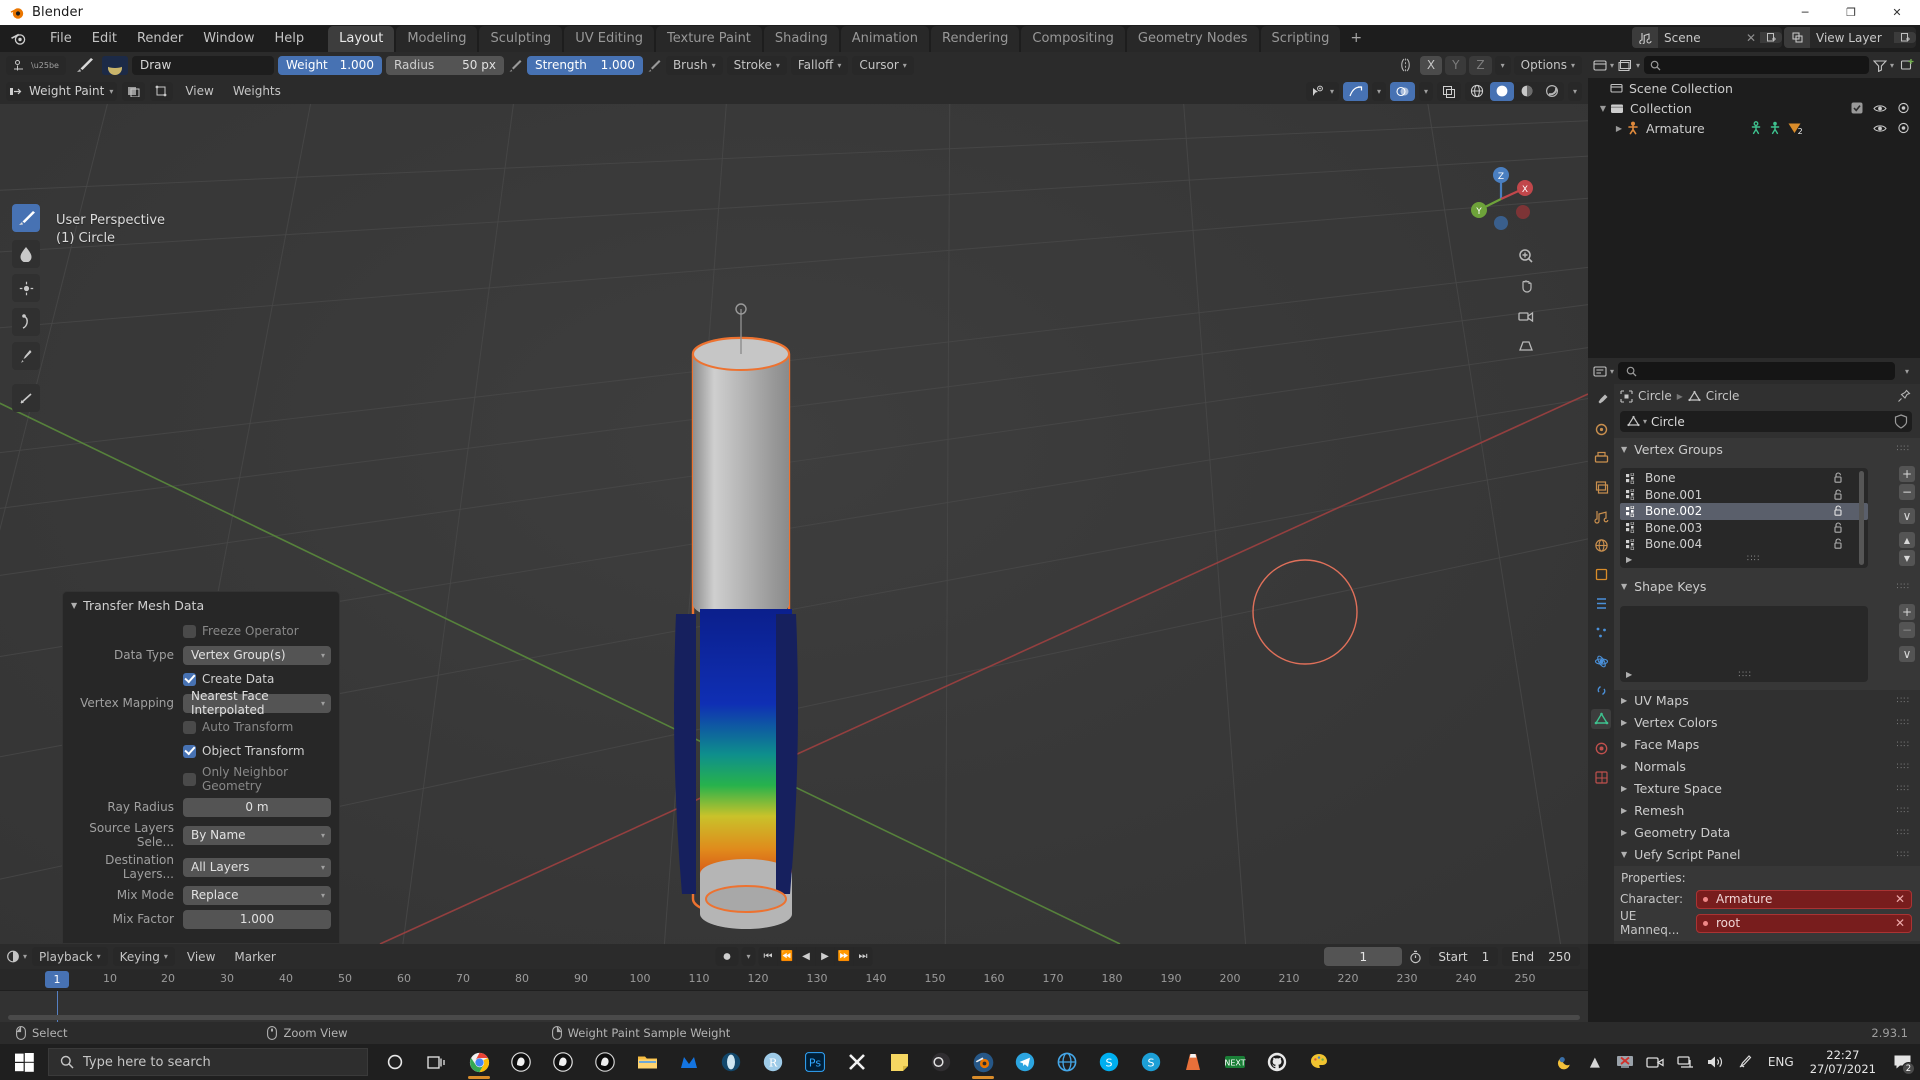 The image size is (1920, 1080). Describe the element at coordinates (1907, 540) in the screenshot. I see `move-vertex-group-up-button: ▲` at that location.